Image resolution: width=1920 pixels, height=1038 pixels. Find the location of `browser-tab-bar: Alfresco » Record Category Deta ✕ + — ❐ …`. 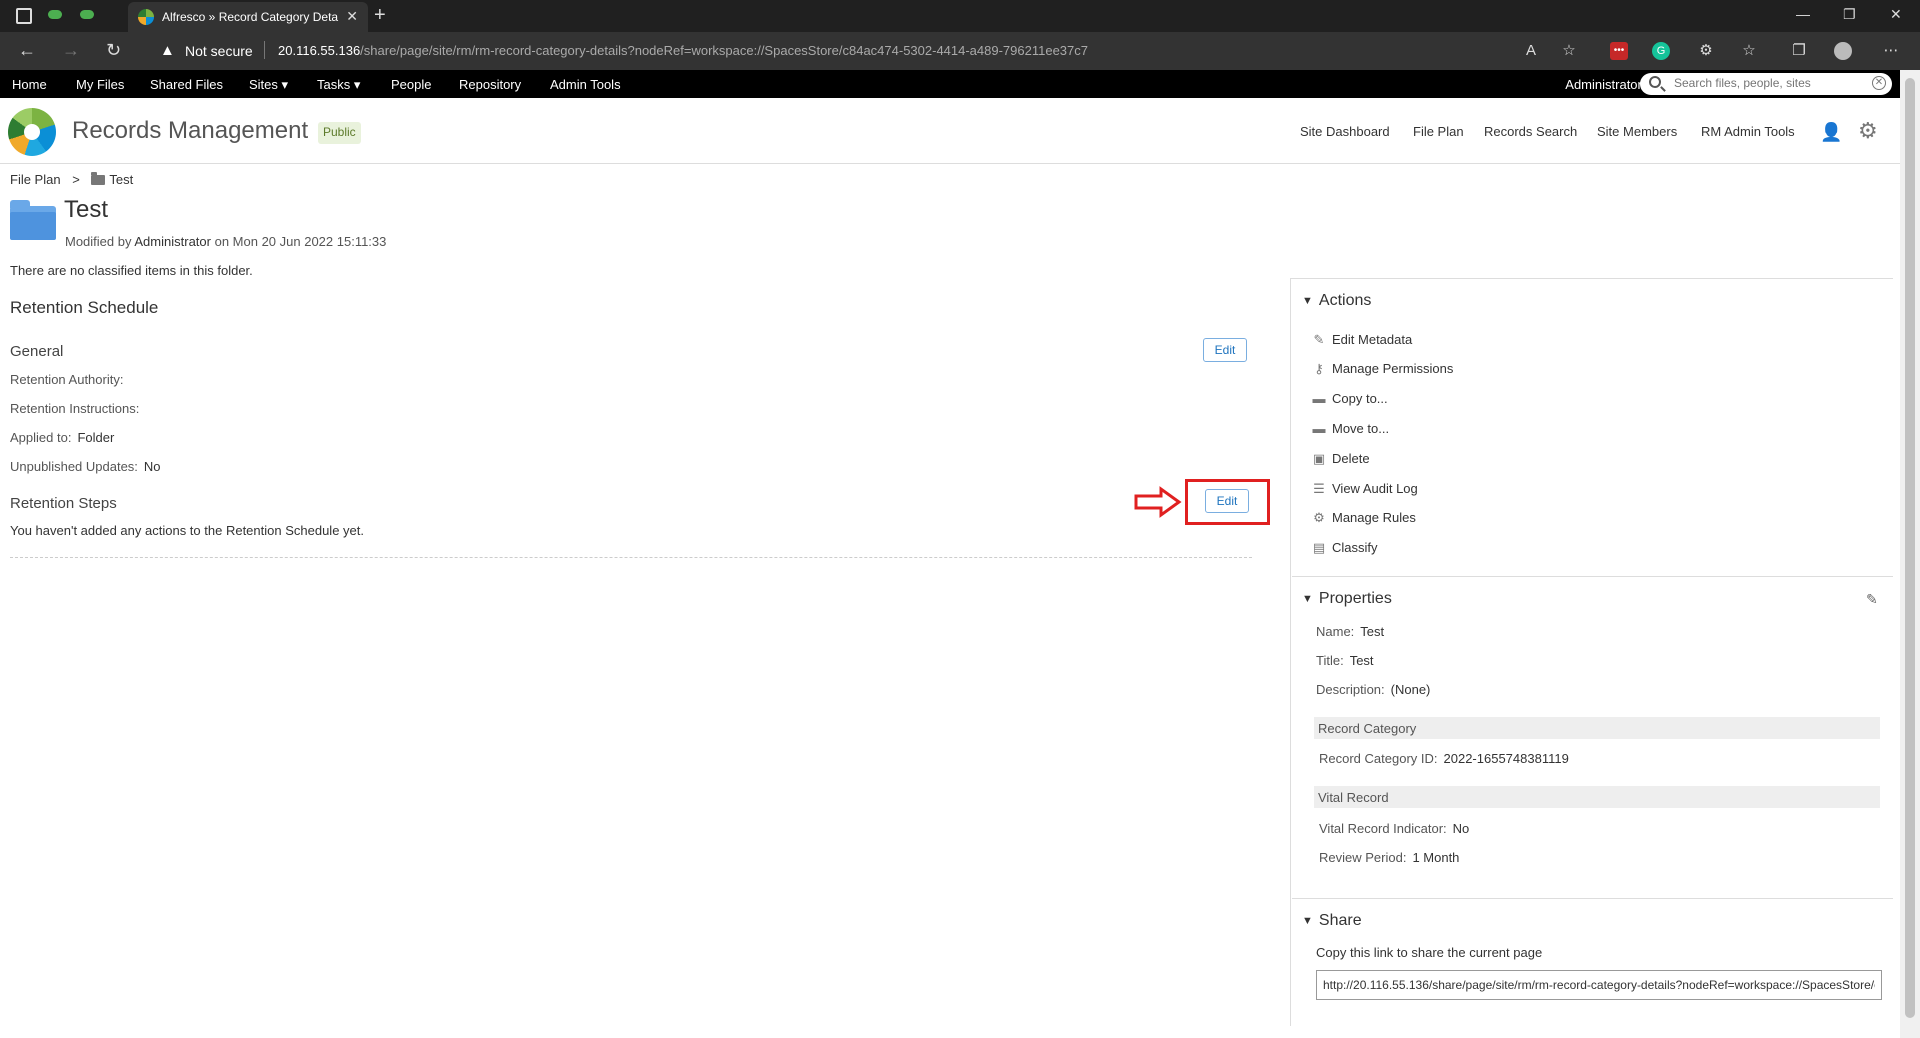

browser-tab-bar: Alfresco » Record Category Deta ✕ + — ❐ … is located at coordinates (960, 16).